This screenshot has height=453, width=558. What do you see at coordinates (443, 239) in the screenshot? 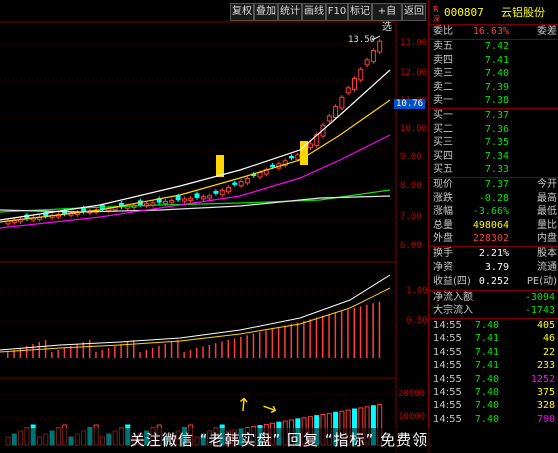
I see `quote-label: 外盘` at bounding box center [443, 239].